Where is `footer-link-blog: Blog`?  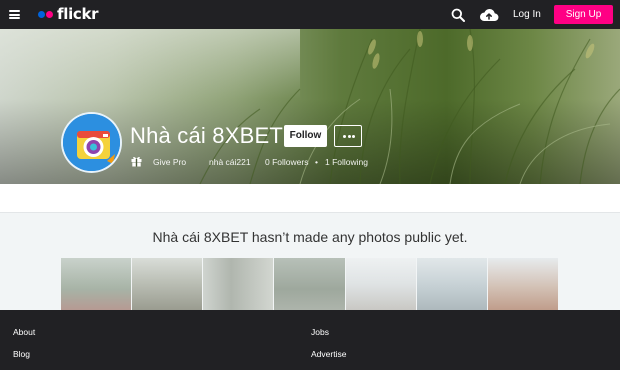
footer-link-blog: Blog is located at coordinates (21, 354).